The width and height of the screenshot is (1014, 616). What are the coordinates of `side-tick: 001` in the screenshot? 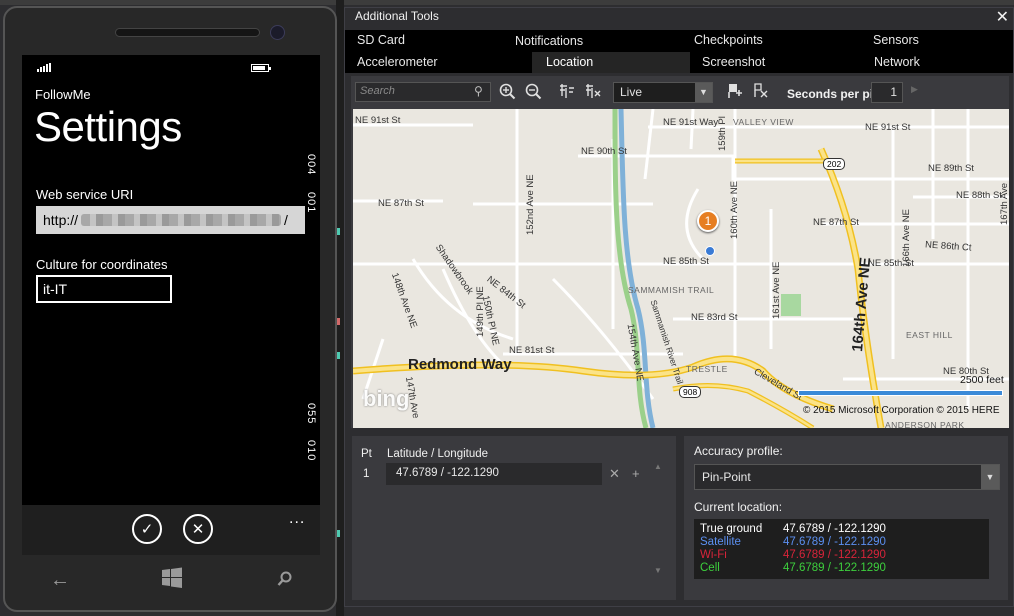 It's located at (311, 203).